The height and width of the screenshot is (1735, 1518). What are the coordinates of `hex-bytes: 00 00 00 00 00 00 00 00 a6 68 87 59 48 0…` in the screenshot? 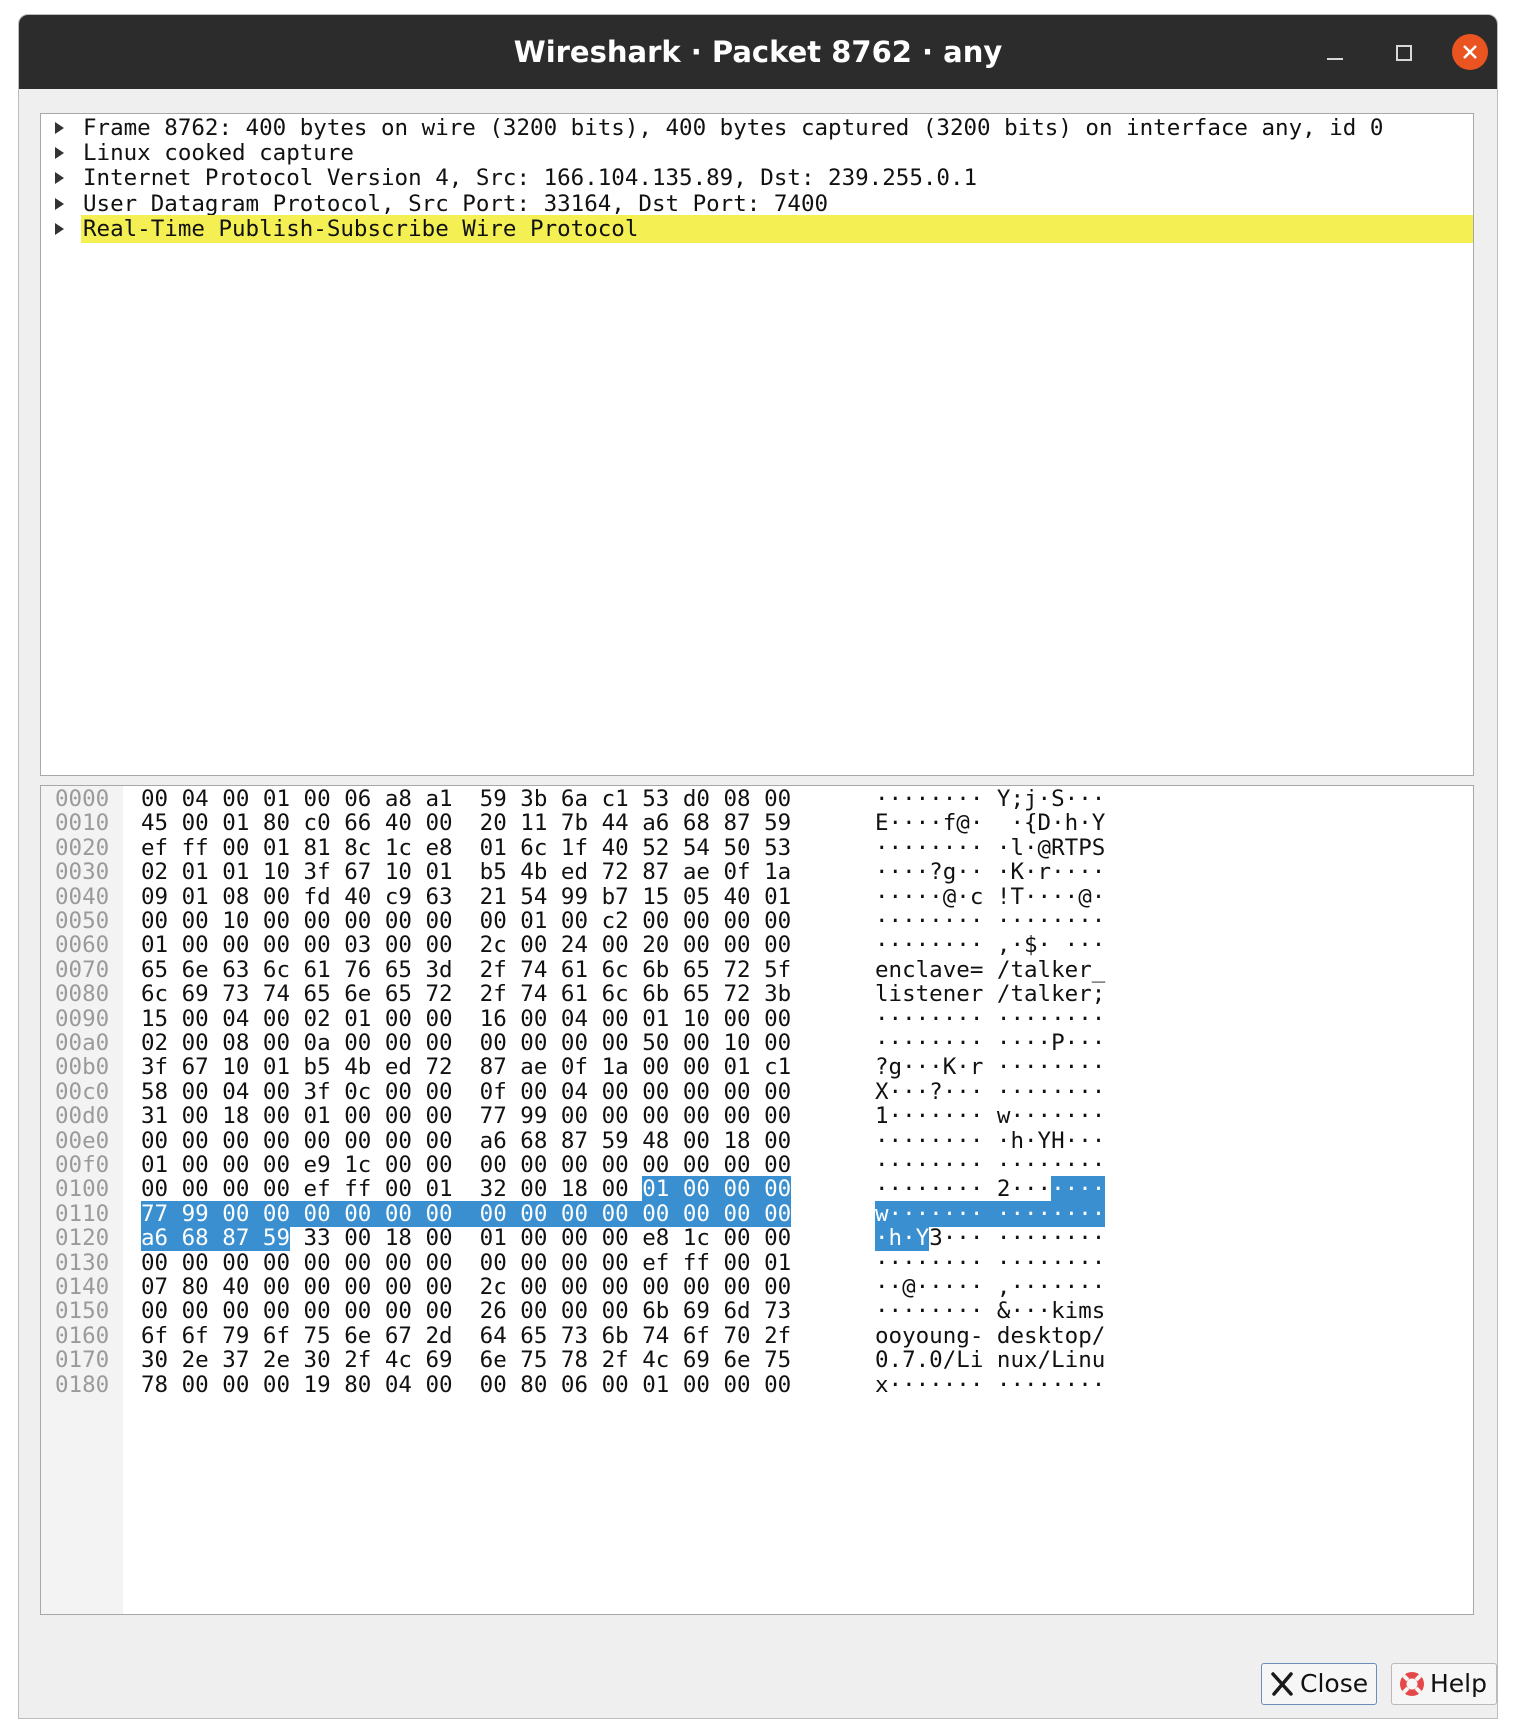 It's located at (466, 1141).